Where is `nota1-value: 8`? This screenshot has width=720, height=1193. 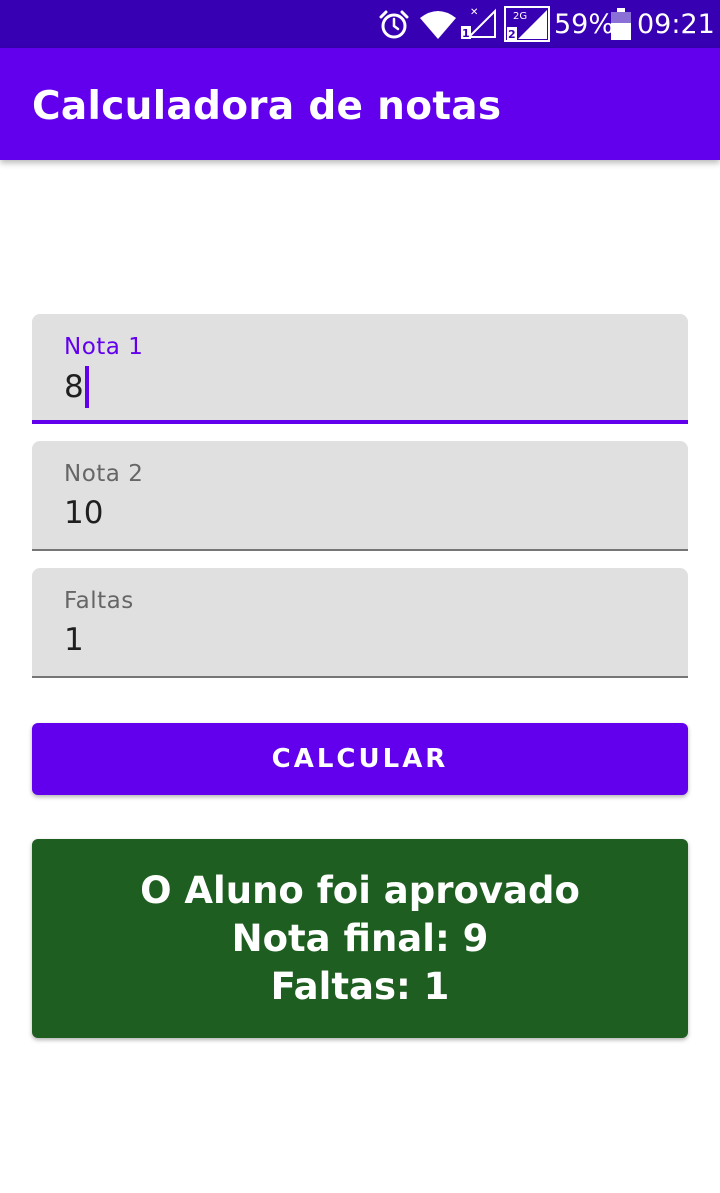
nota1-value: 8 is located at coordinates (74, 387).